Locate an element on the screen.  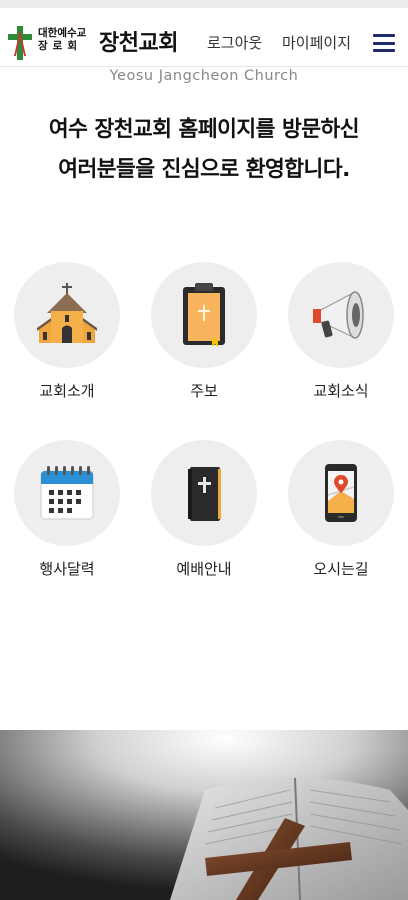
church-logo-icon is located at coordinates (20, 43).